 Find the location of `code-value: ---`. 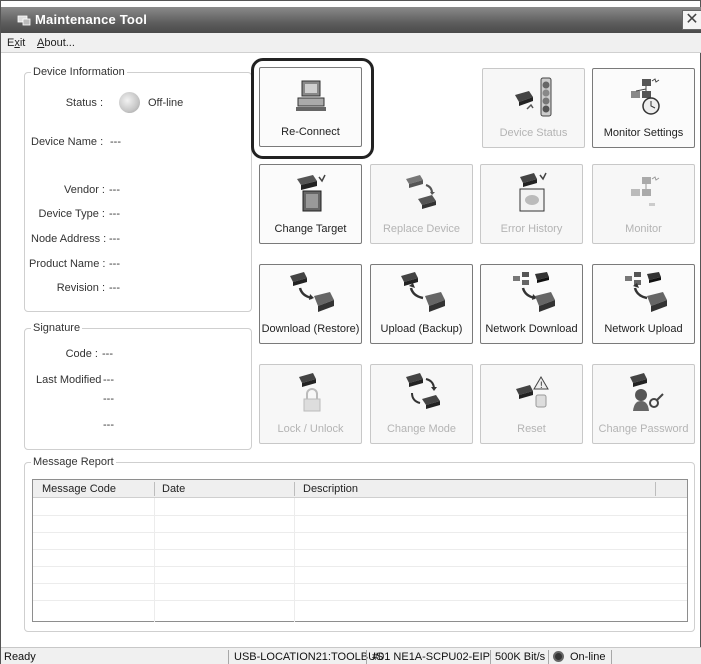

code-value: --- is located at coordinates (107, 354).